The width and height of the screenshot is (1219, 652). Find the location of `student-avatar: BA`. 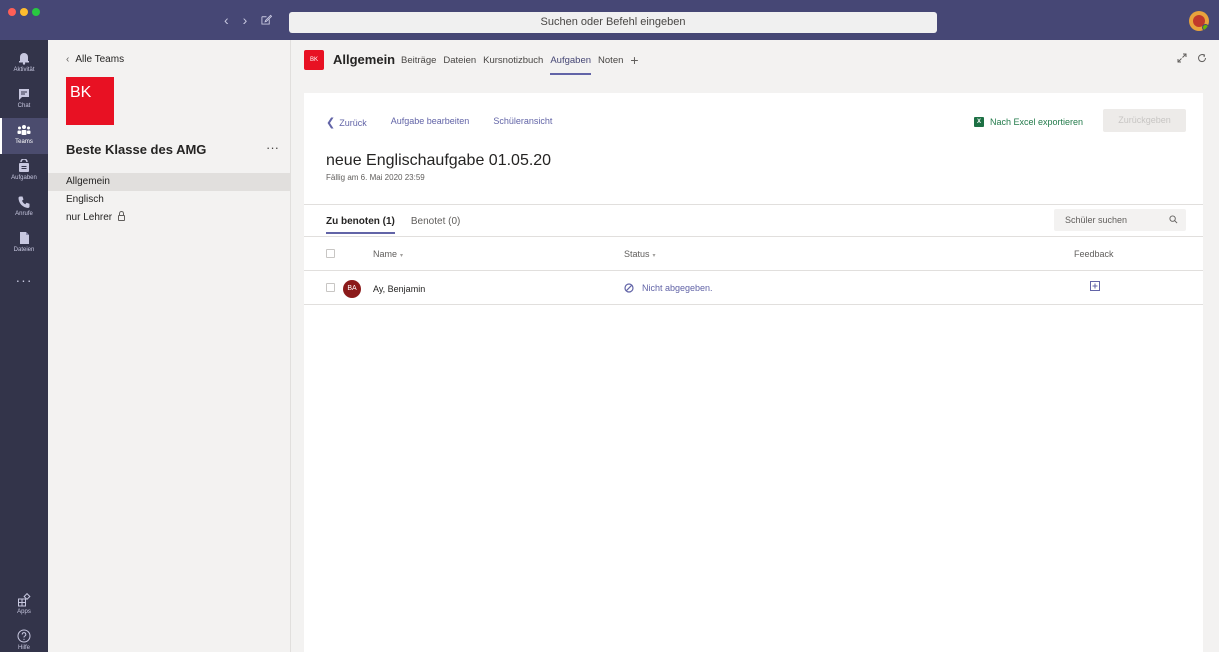

student-avatar: BA is located at coordinates (352, 289).